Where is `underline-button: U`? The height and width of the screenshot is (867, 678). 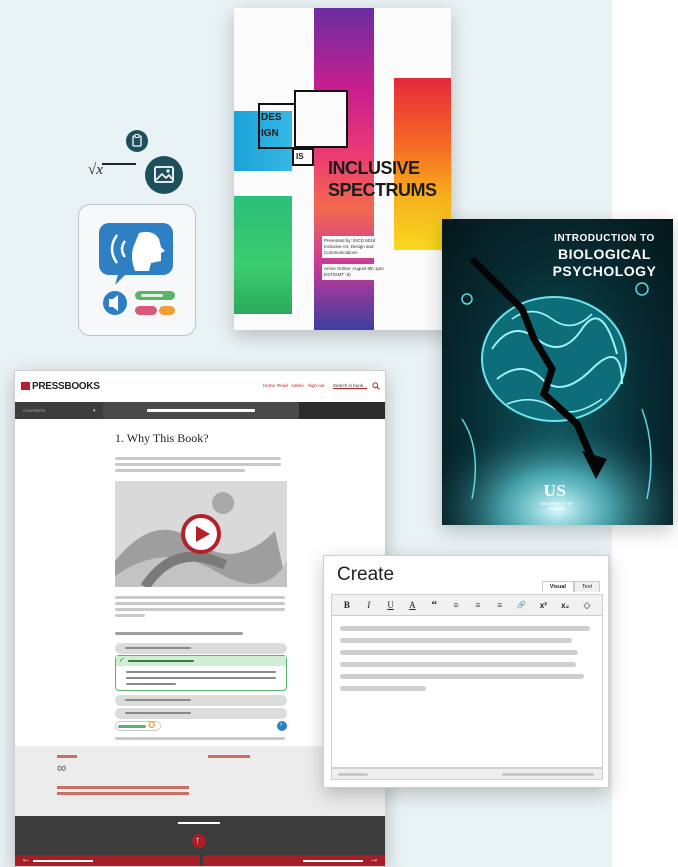
underline-button: U is located at coordinates (391, 605).